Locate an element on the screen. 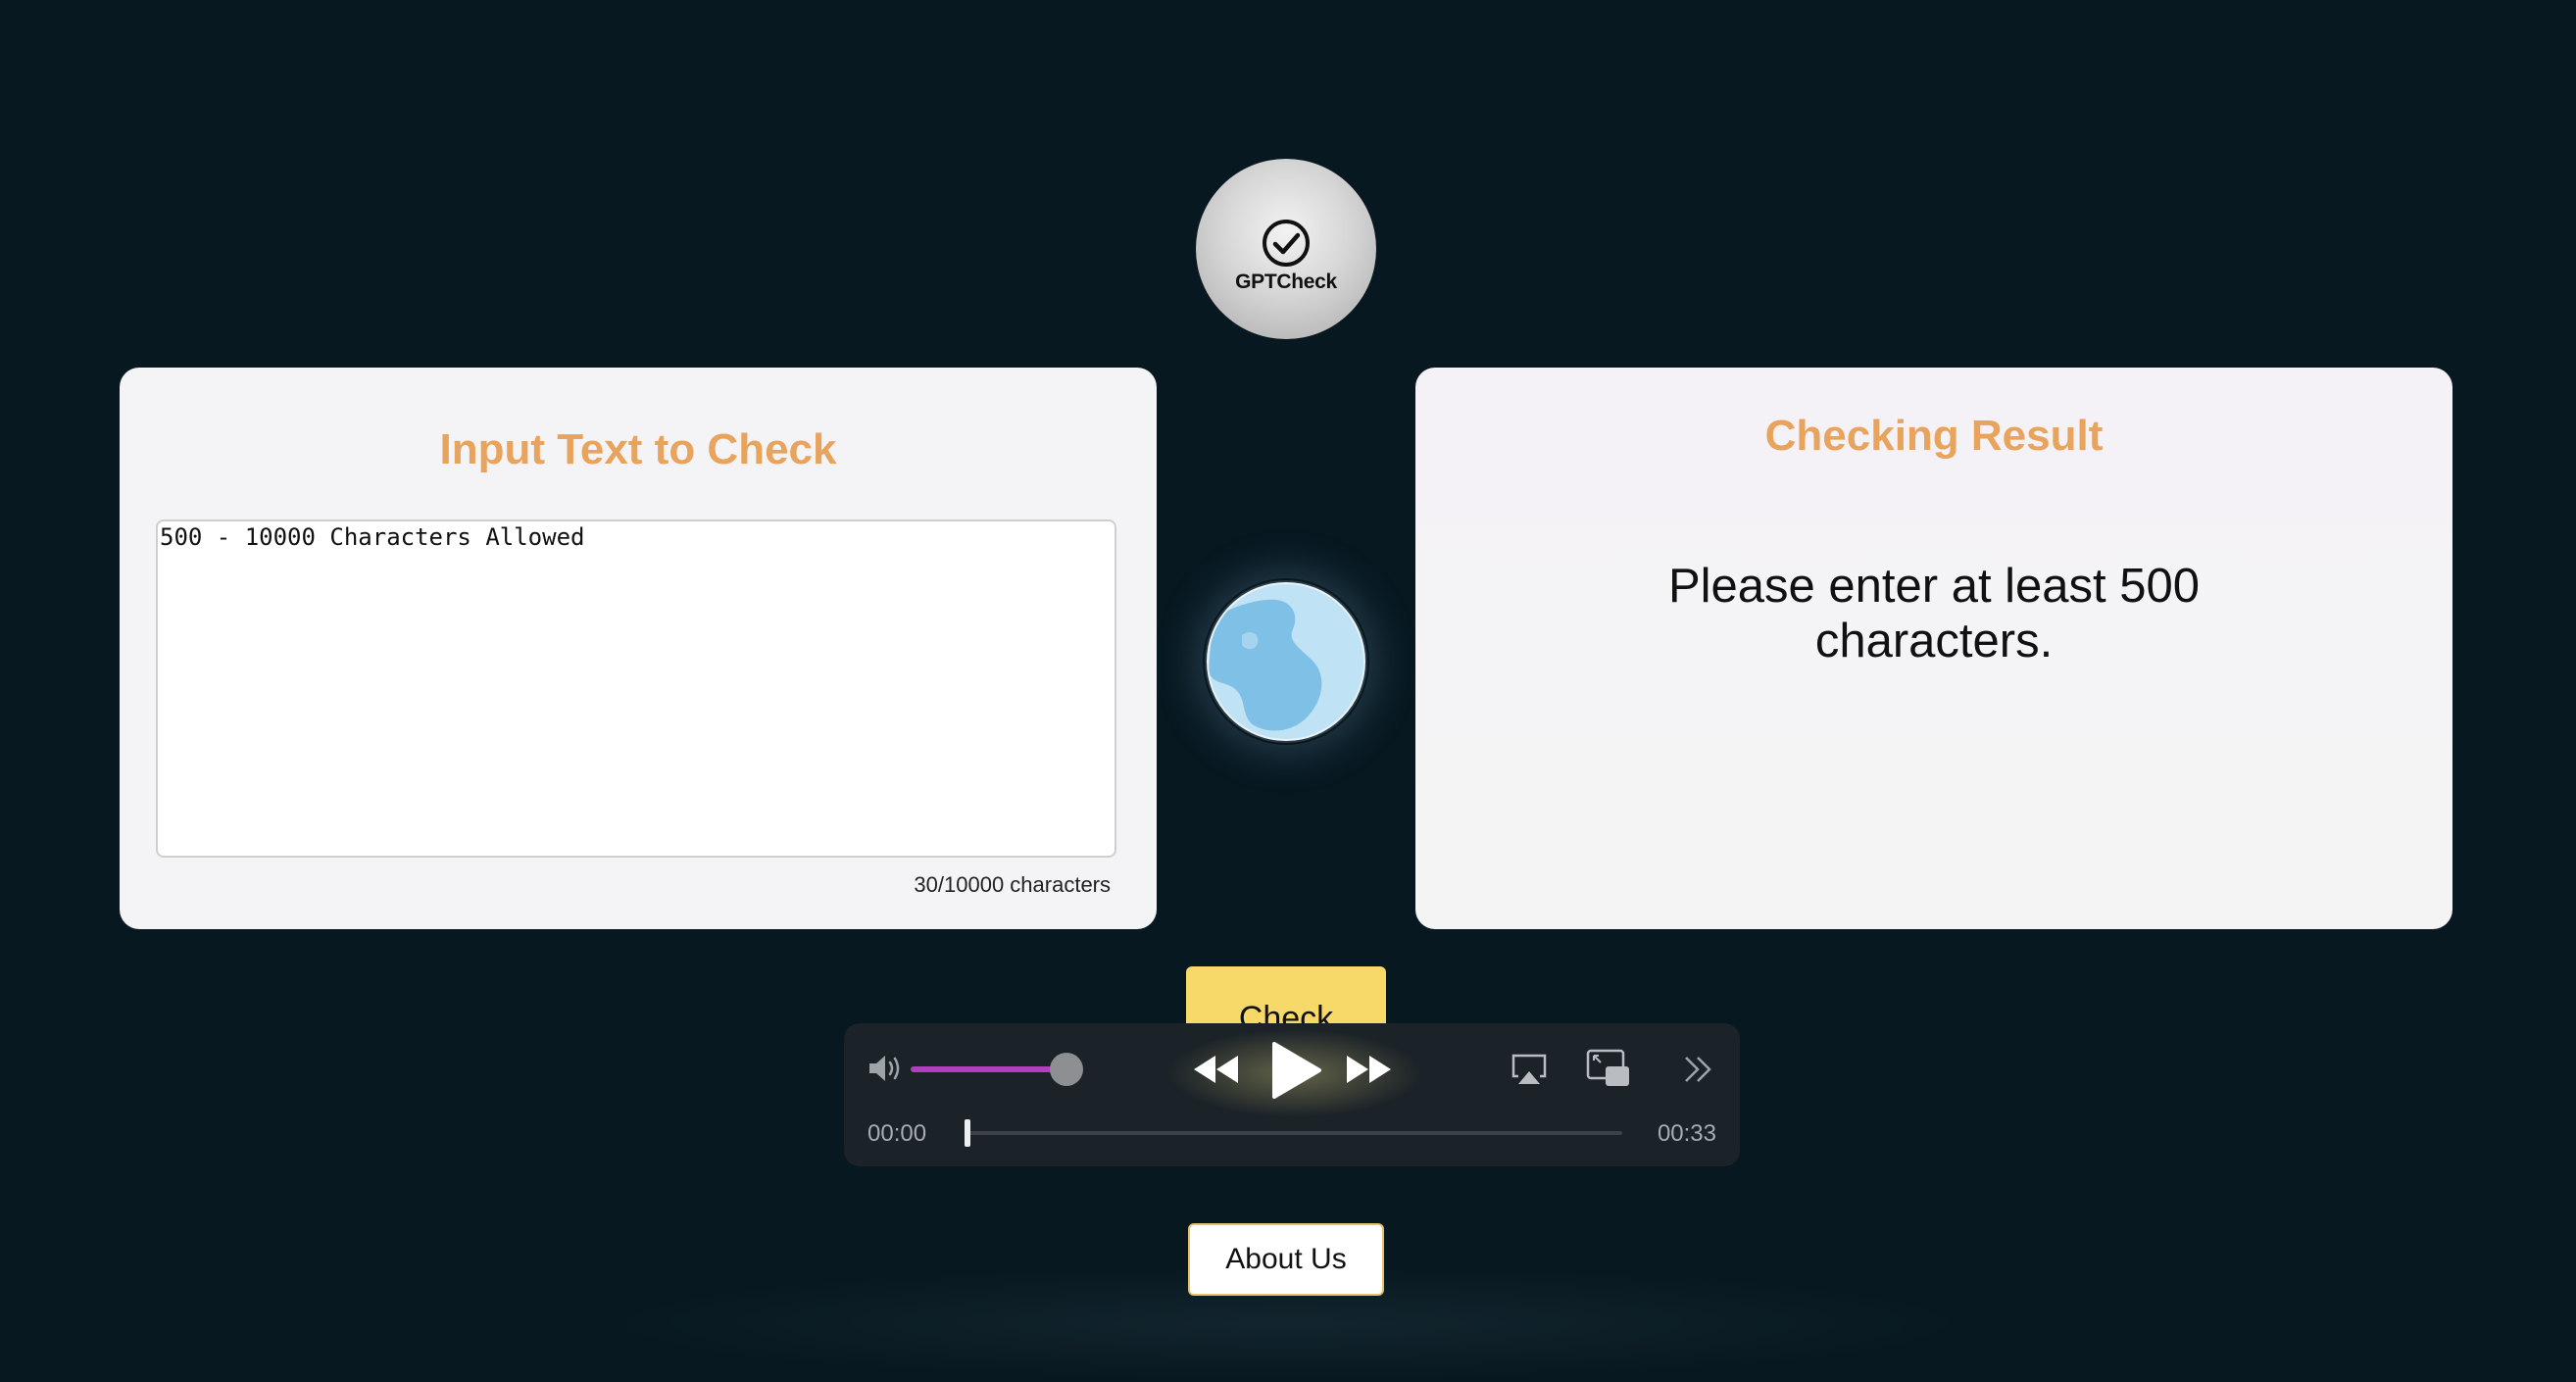  seek-thumb is located at coordinates (967, 1133).